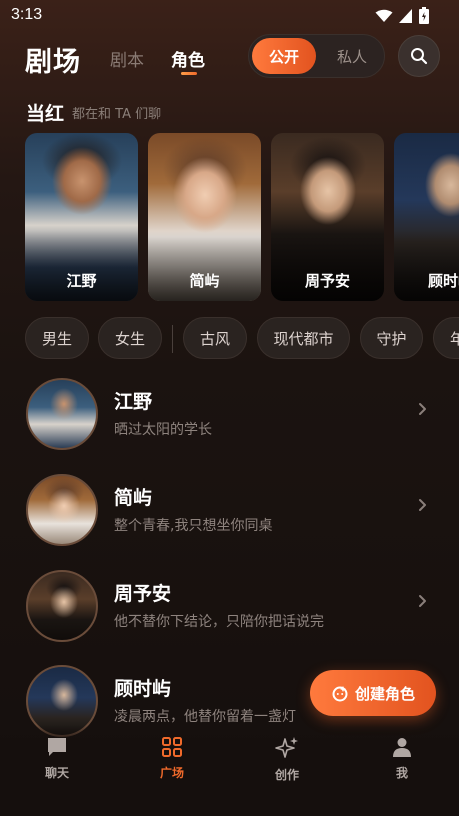 This screenshot has width=459, height=816. I want to click on search-button, so click(419, 56).